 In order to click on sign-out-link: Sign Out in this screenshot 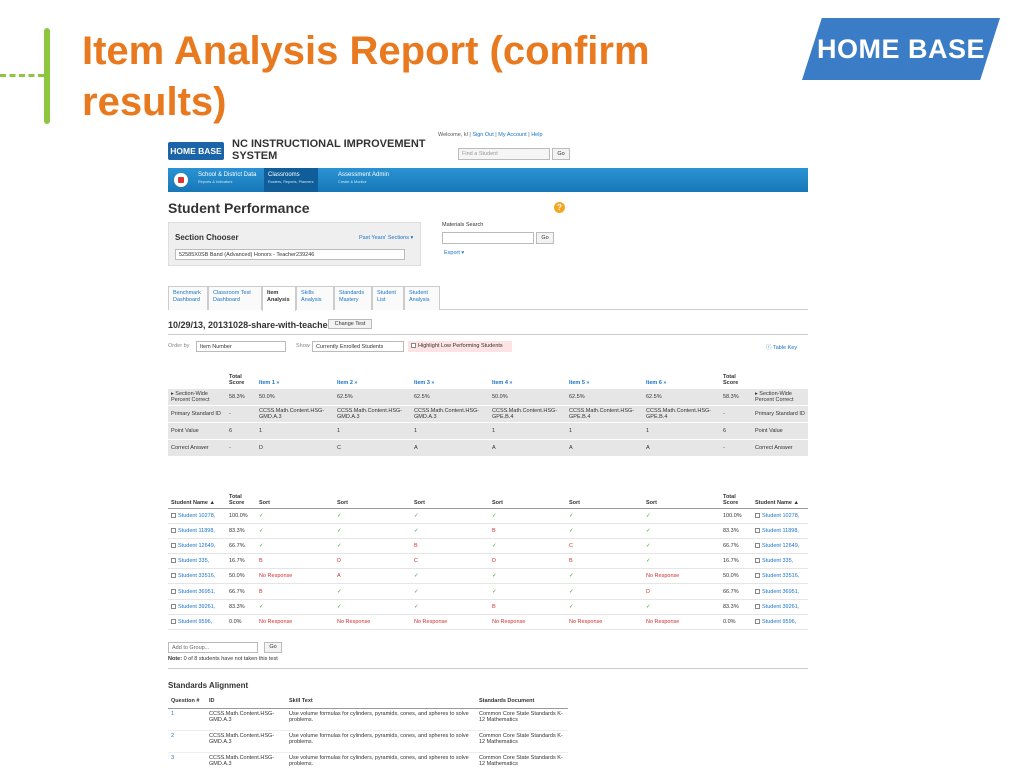, I will do `click(482, 135)`.